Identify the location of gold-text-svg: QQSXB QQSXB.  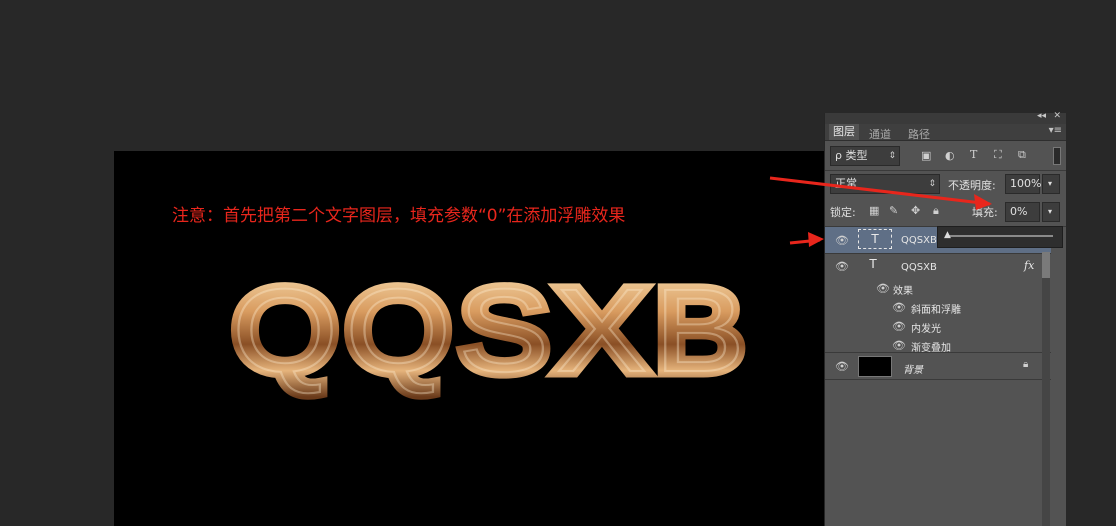
(489, 331).